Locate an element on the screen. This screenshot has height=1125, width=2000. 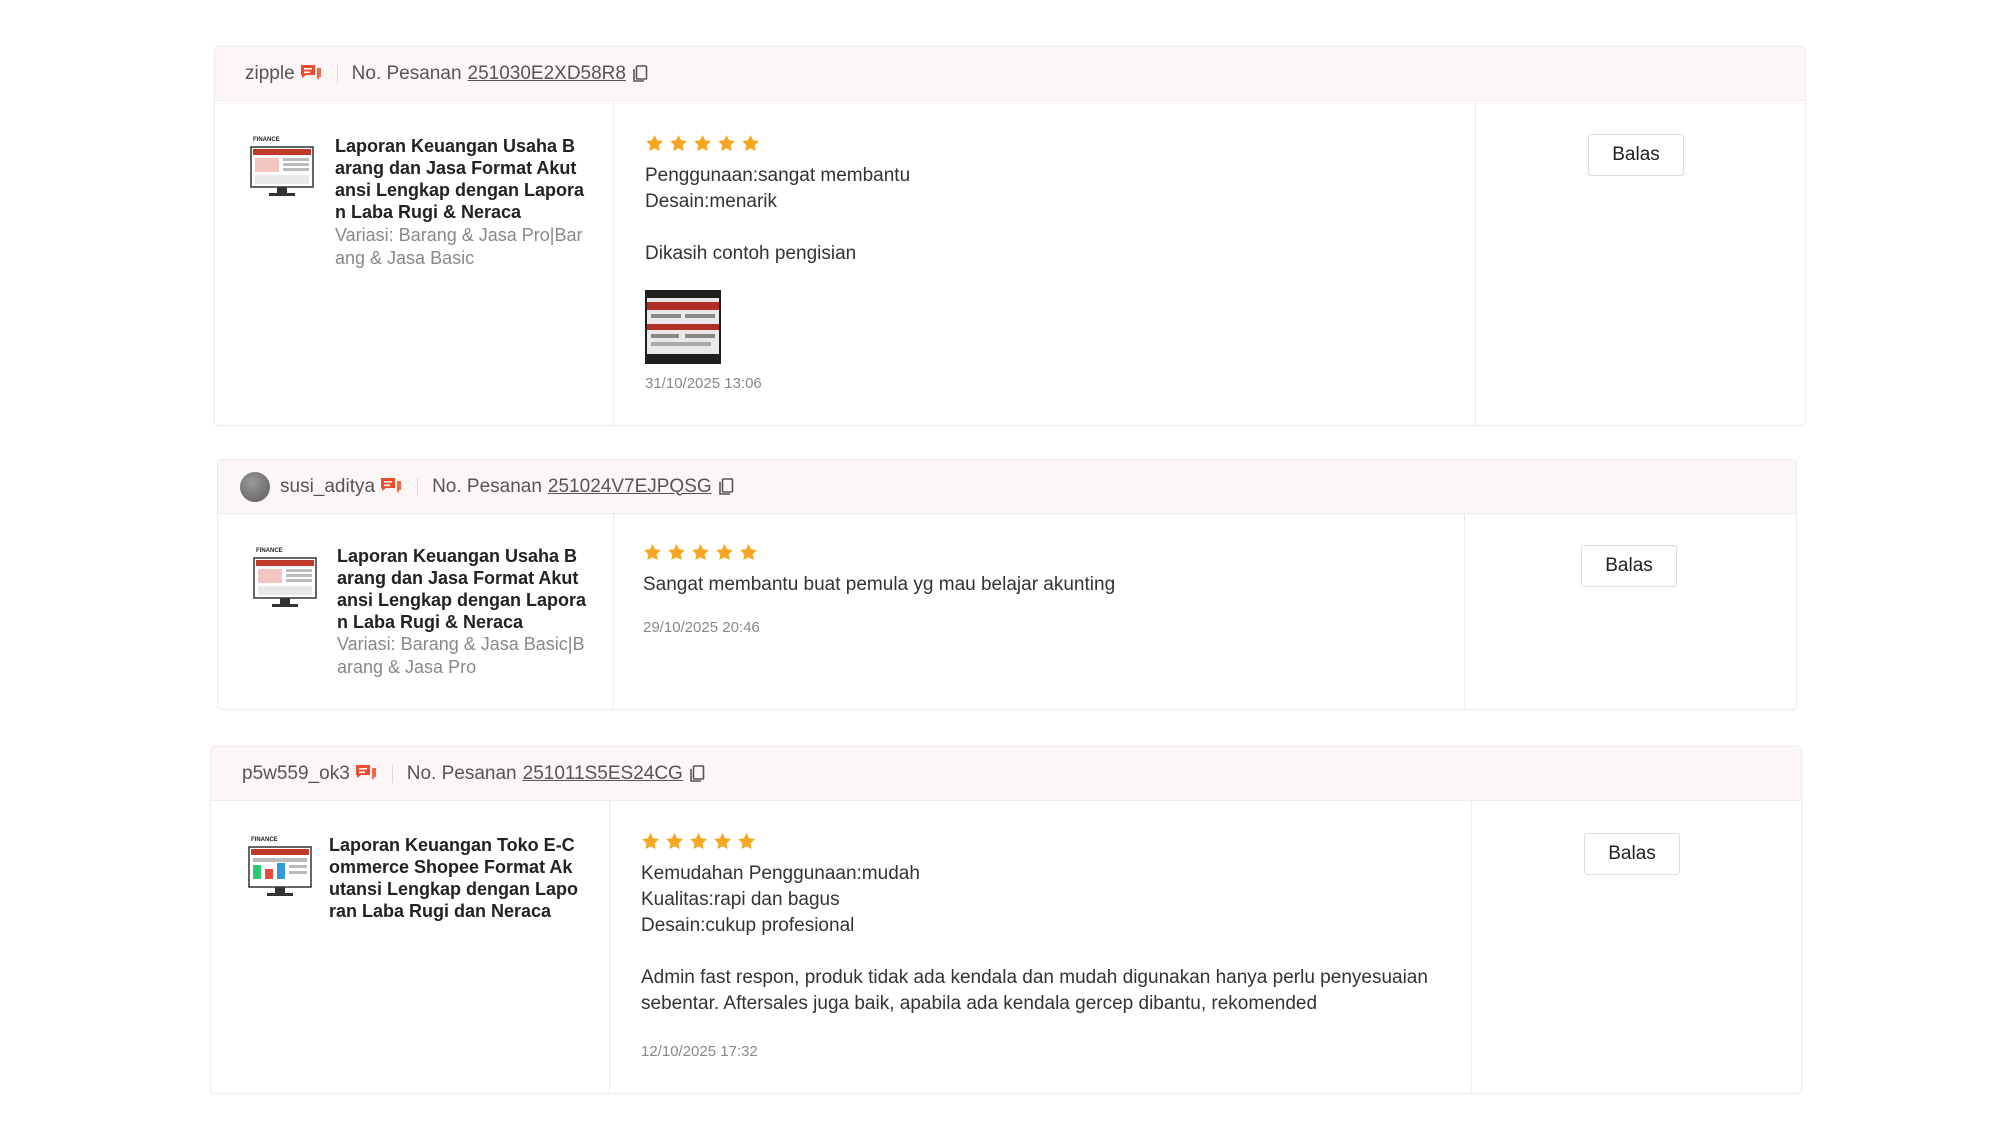
review-card-header: zipple No. Pesanan 251030E2XD58R8 is located at coordinates (1010, 74).